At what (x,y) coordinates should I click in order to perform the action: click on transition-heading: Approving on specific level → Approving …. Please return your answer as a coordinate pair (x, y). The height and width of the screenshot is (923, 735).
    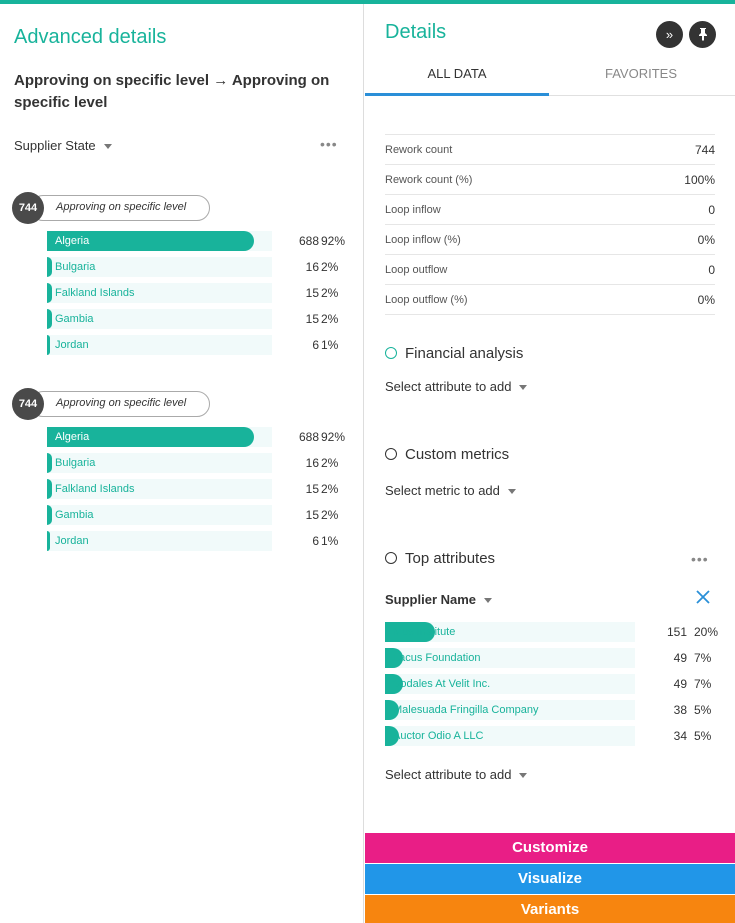
    Looking at the image, I should click on (172, 91).